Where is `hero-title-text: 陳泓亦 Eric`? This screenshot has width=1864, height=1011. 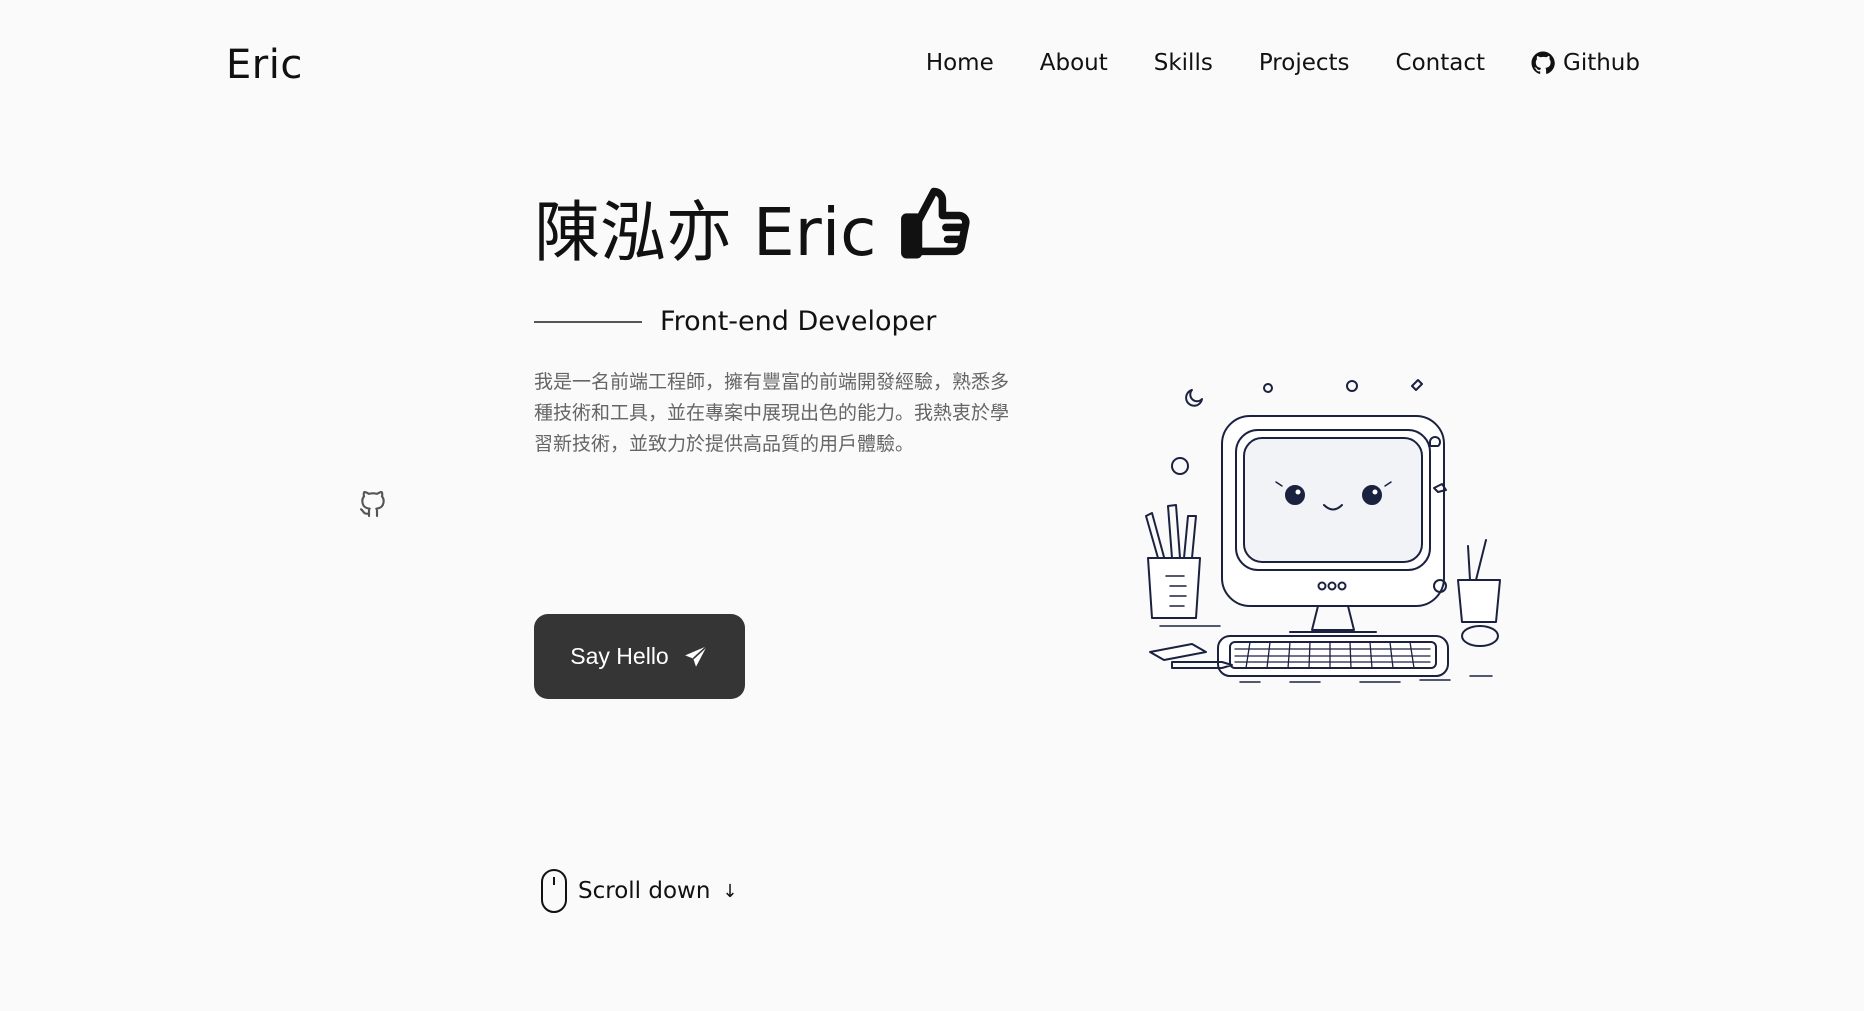 hero-title-text: 陳泓亦 Eric is located at coordinates (705, 232).